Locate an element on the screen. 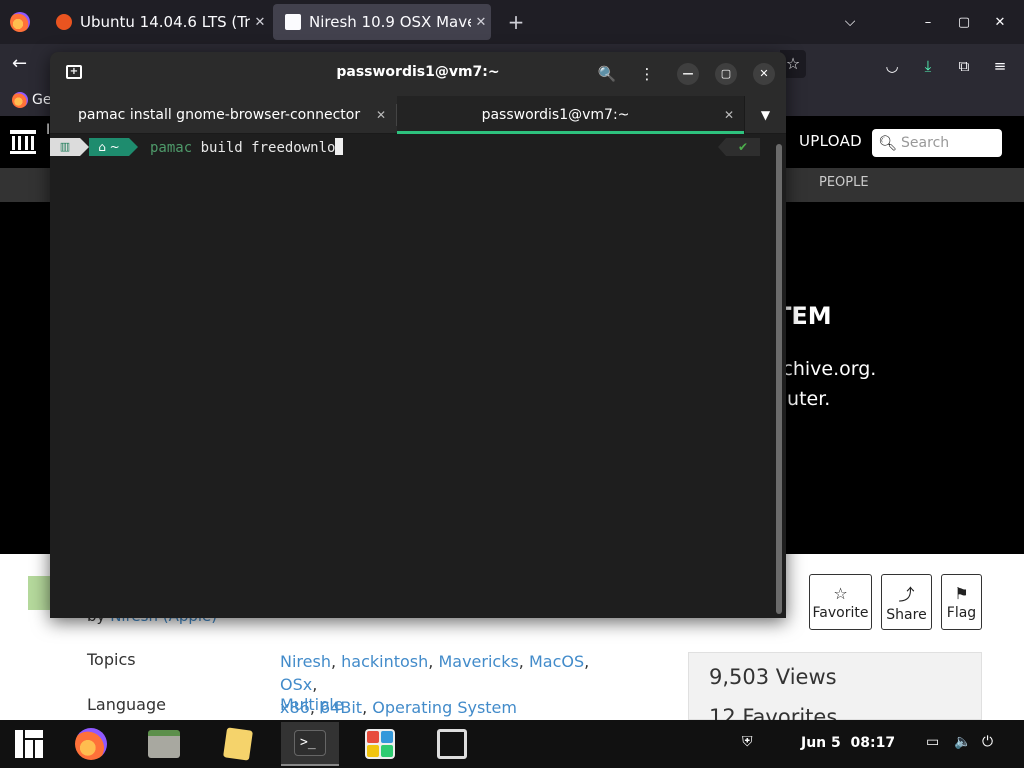  taskbar-screenshot is located at coordinates (452, 744).